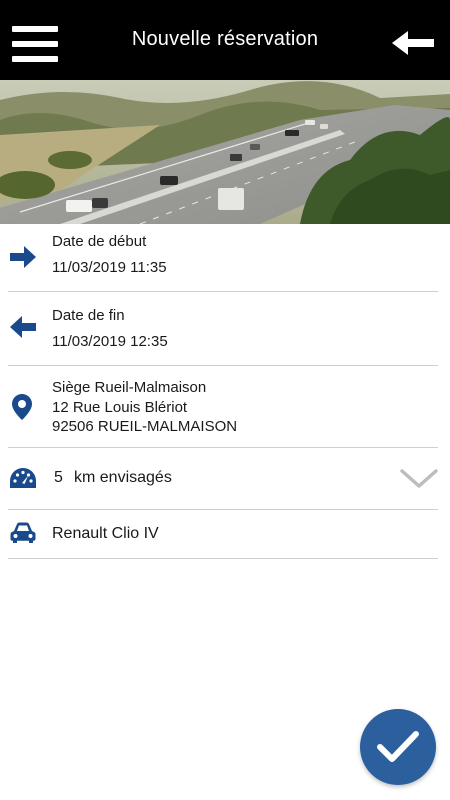 The height and width of the screenshot is (800, 450). What do you see at coordinates (413, 43) in the screenshot?
I see `back-arrow-icon` at bounding box center [413, 43].